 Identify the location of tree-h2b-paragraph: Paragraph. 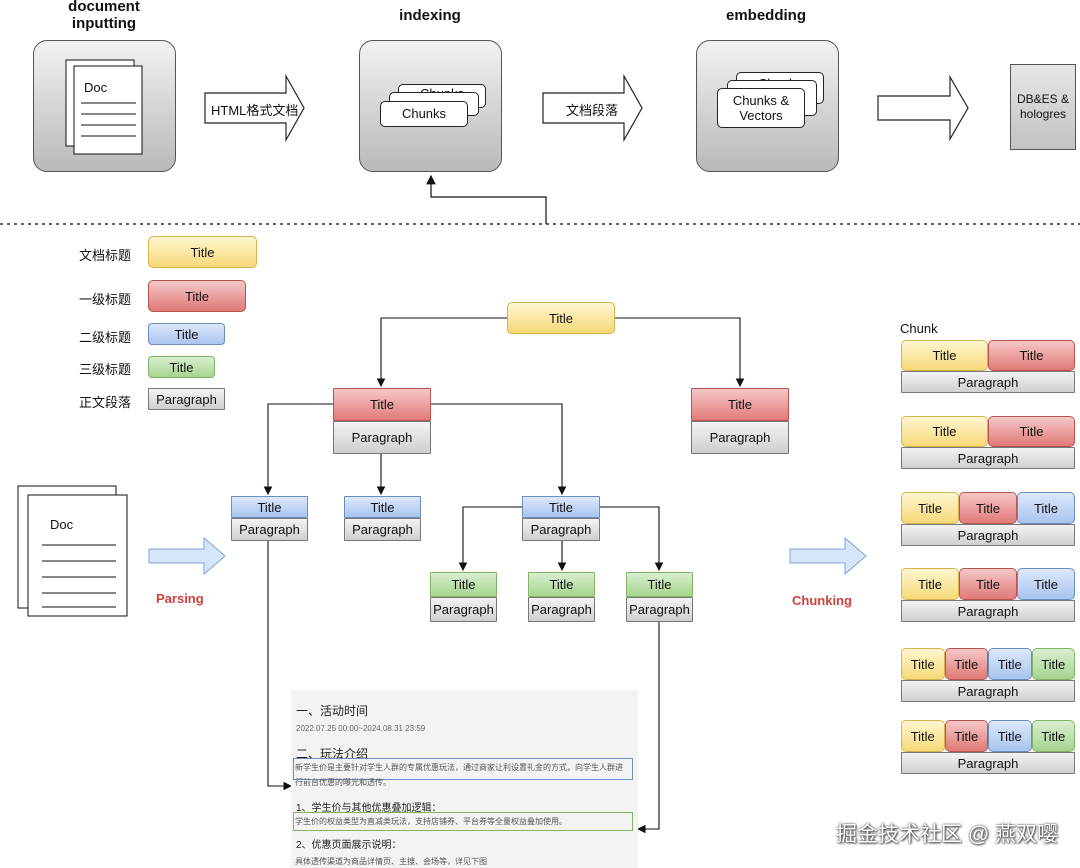
(382, 529).